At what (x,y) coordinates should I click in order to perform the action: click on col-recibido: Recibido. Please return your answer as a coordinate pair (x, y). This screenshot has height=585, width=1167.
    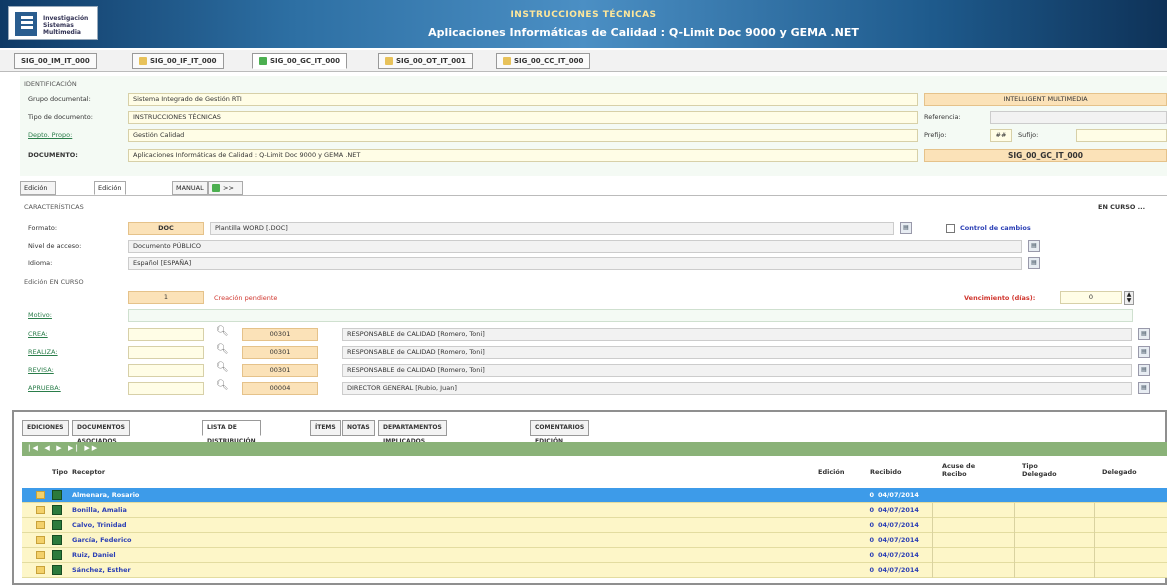
    Looking at the image, I should click on (886, 472).